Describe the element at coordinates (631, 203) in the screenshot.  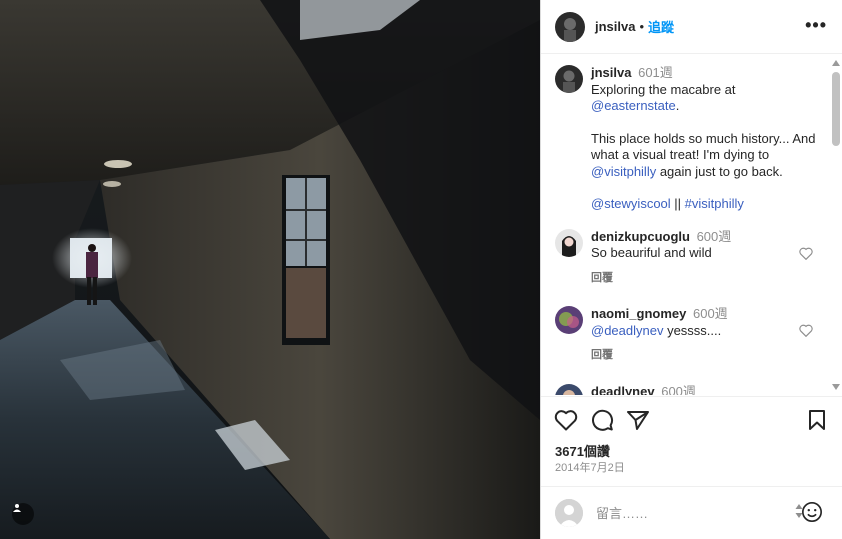
I see `mention-link: @stewyiscool` at that location.